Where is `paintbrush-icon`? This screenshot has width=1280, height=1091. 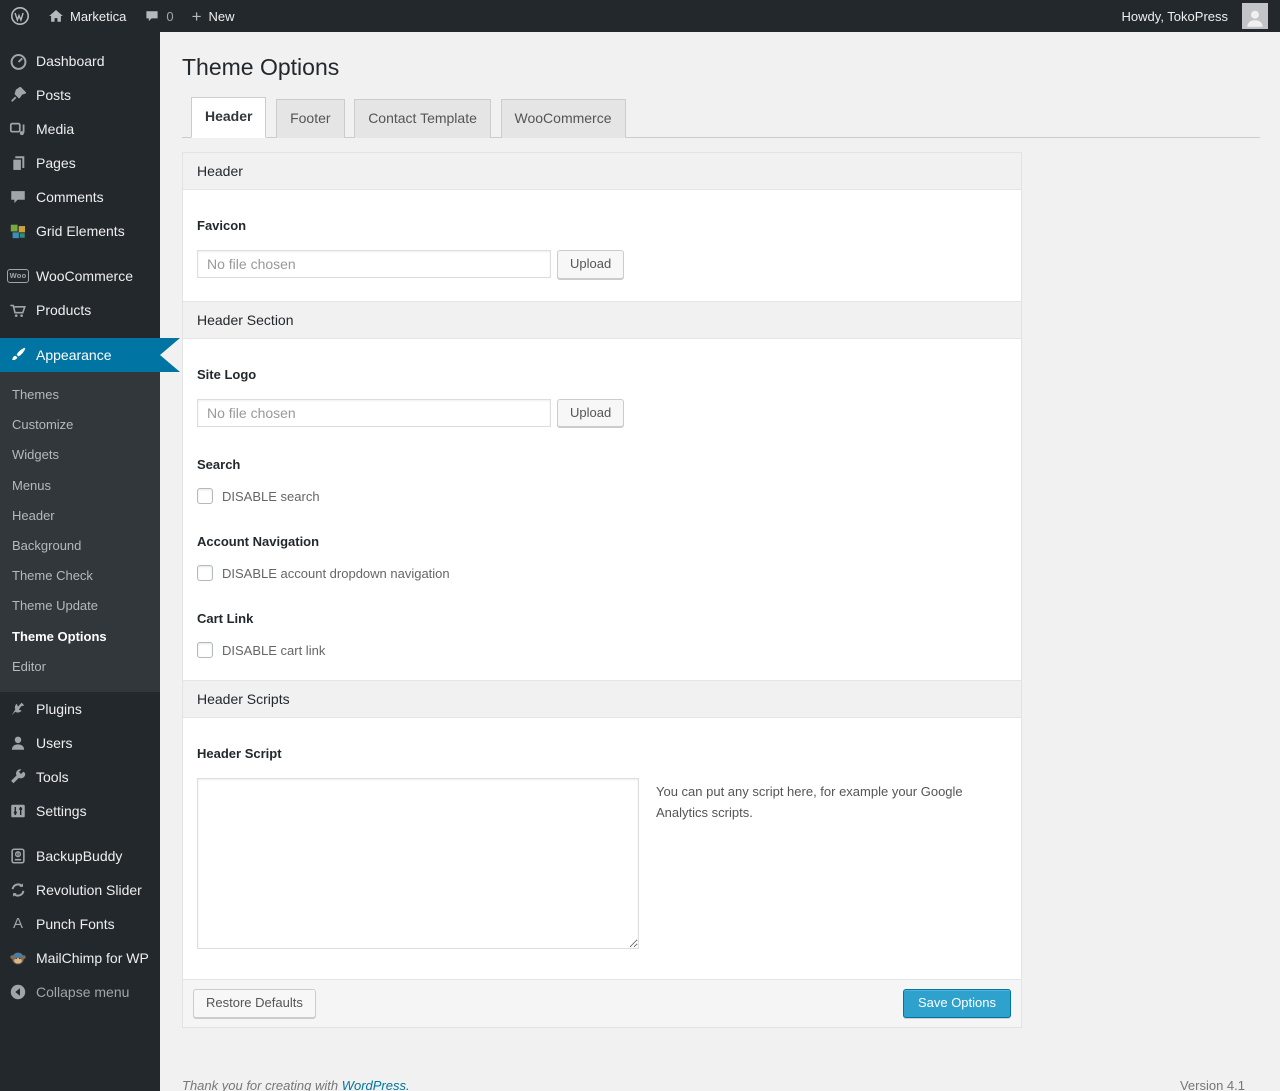
paintbrush-icon is located at coordinates (18, 355).